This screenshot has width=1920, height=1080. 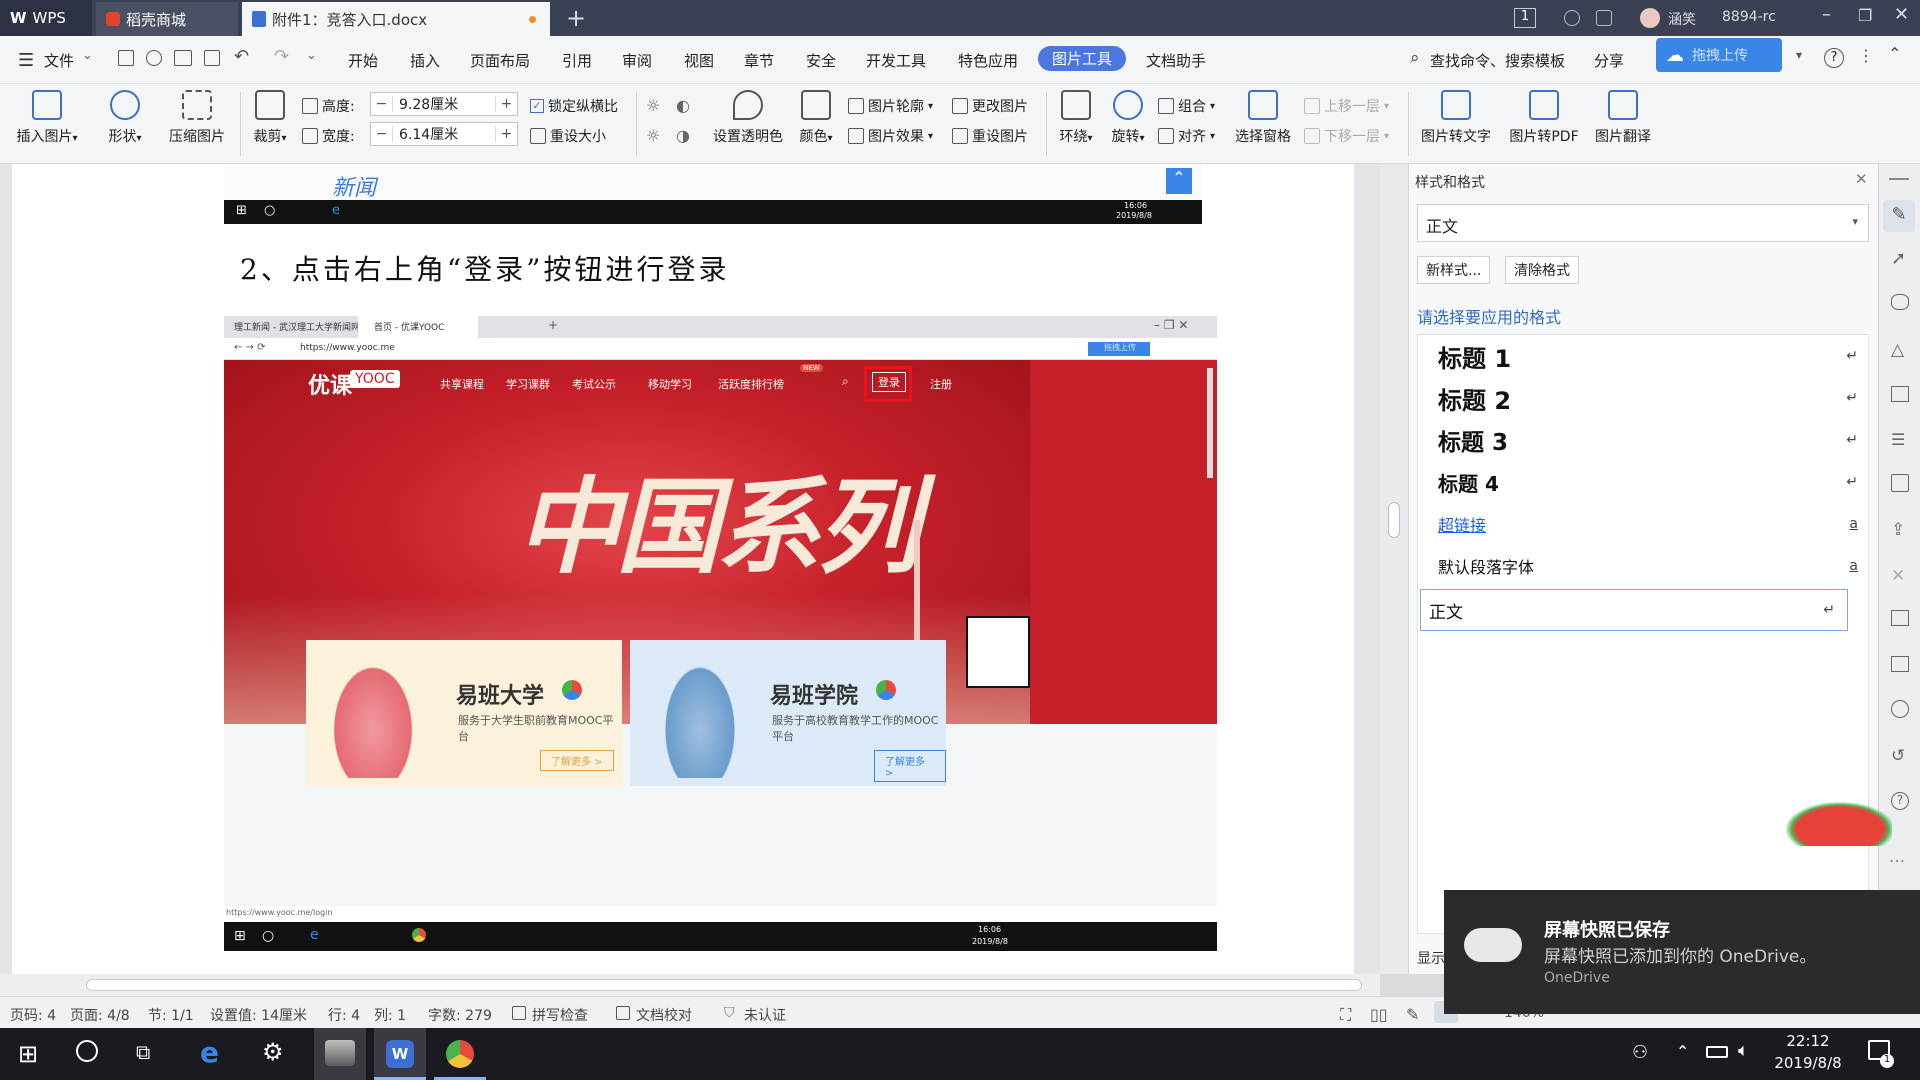 I want to click on horizontal-scrollbar, so click(x=690, y=985).